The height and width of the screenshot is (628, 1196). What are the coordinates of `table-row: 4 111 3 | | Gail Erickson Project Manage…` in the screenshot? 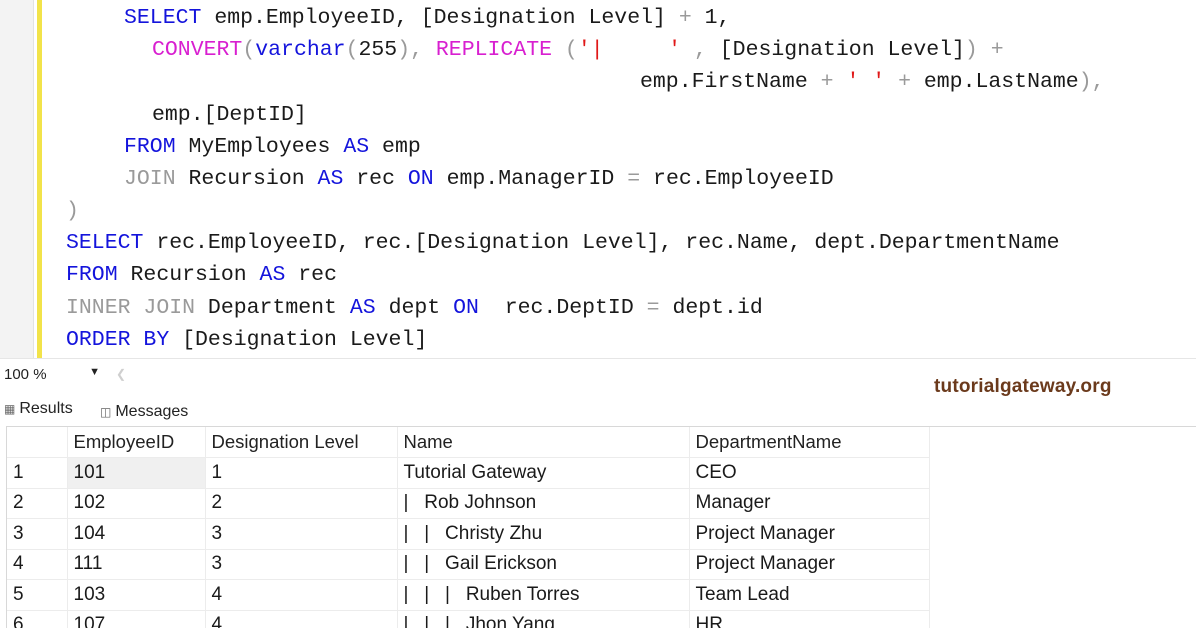 It's located at (468, 564).